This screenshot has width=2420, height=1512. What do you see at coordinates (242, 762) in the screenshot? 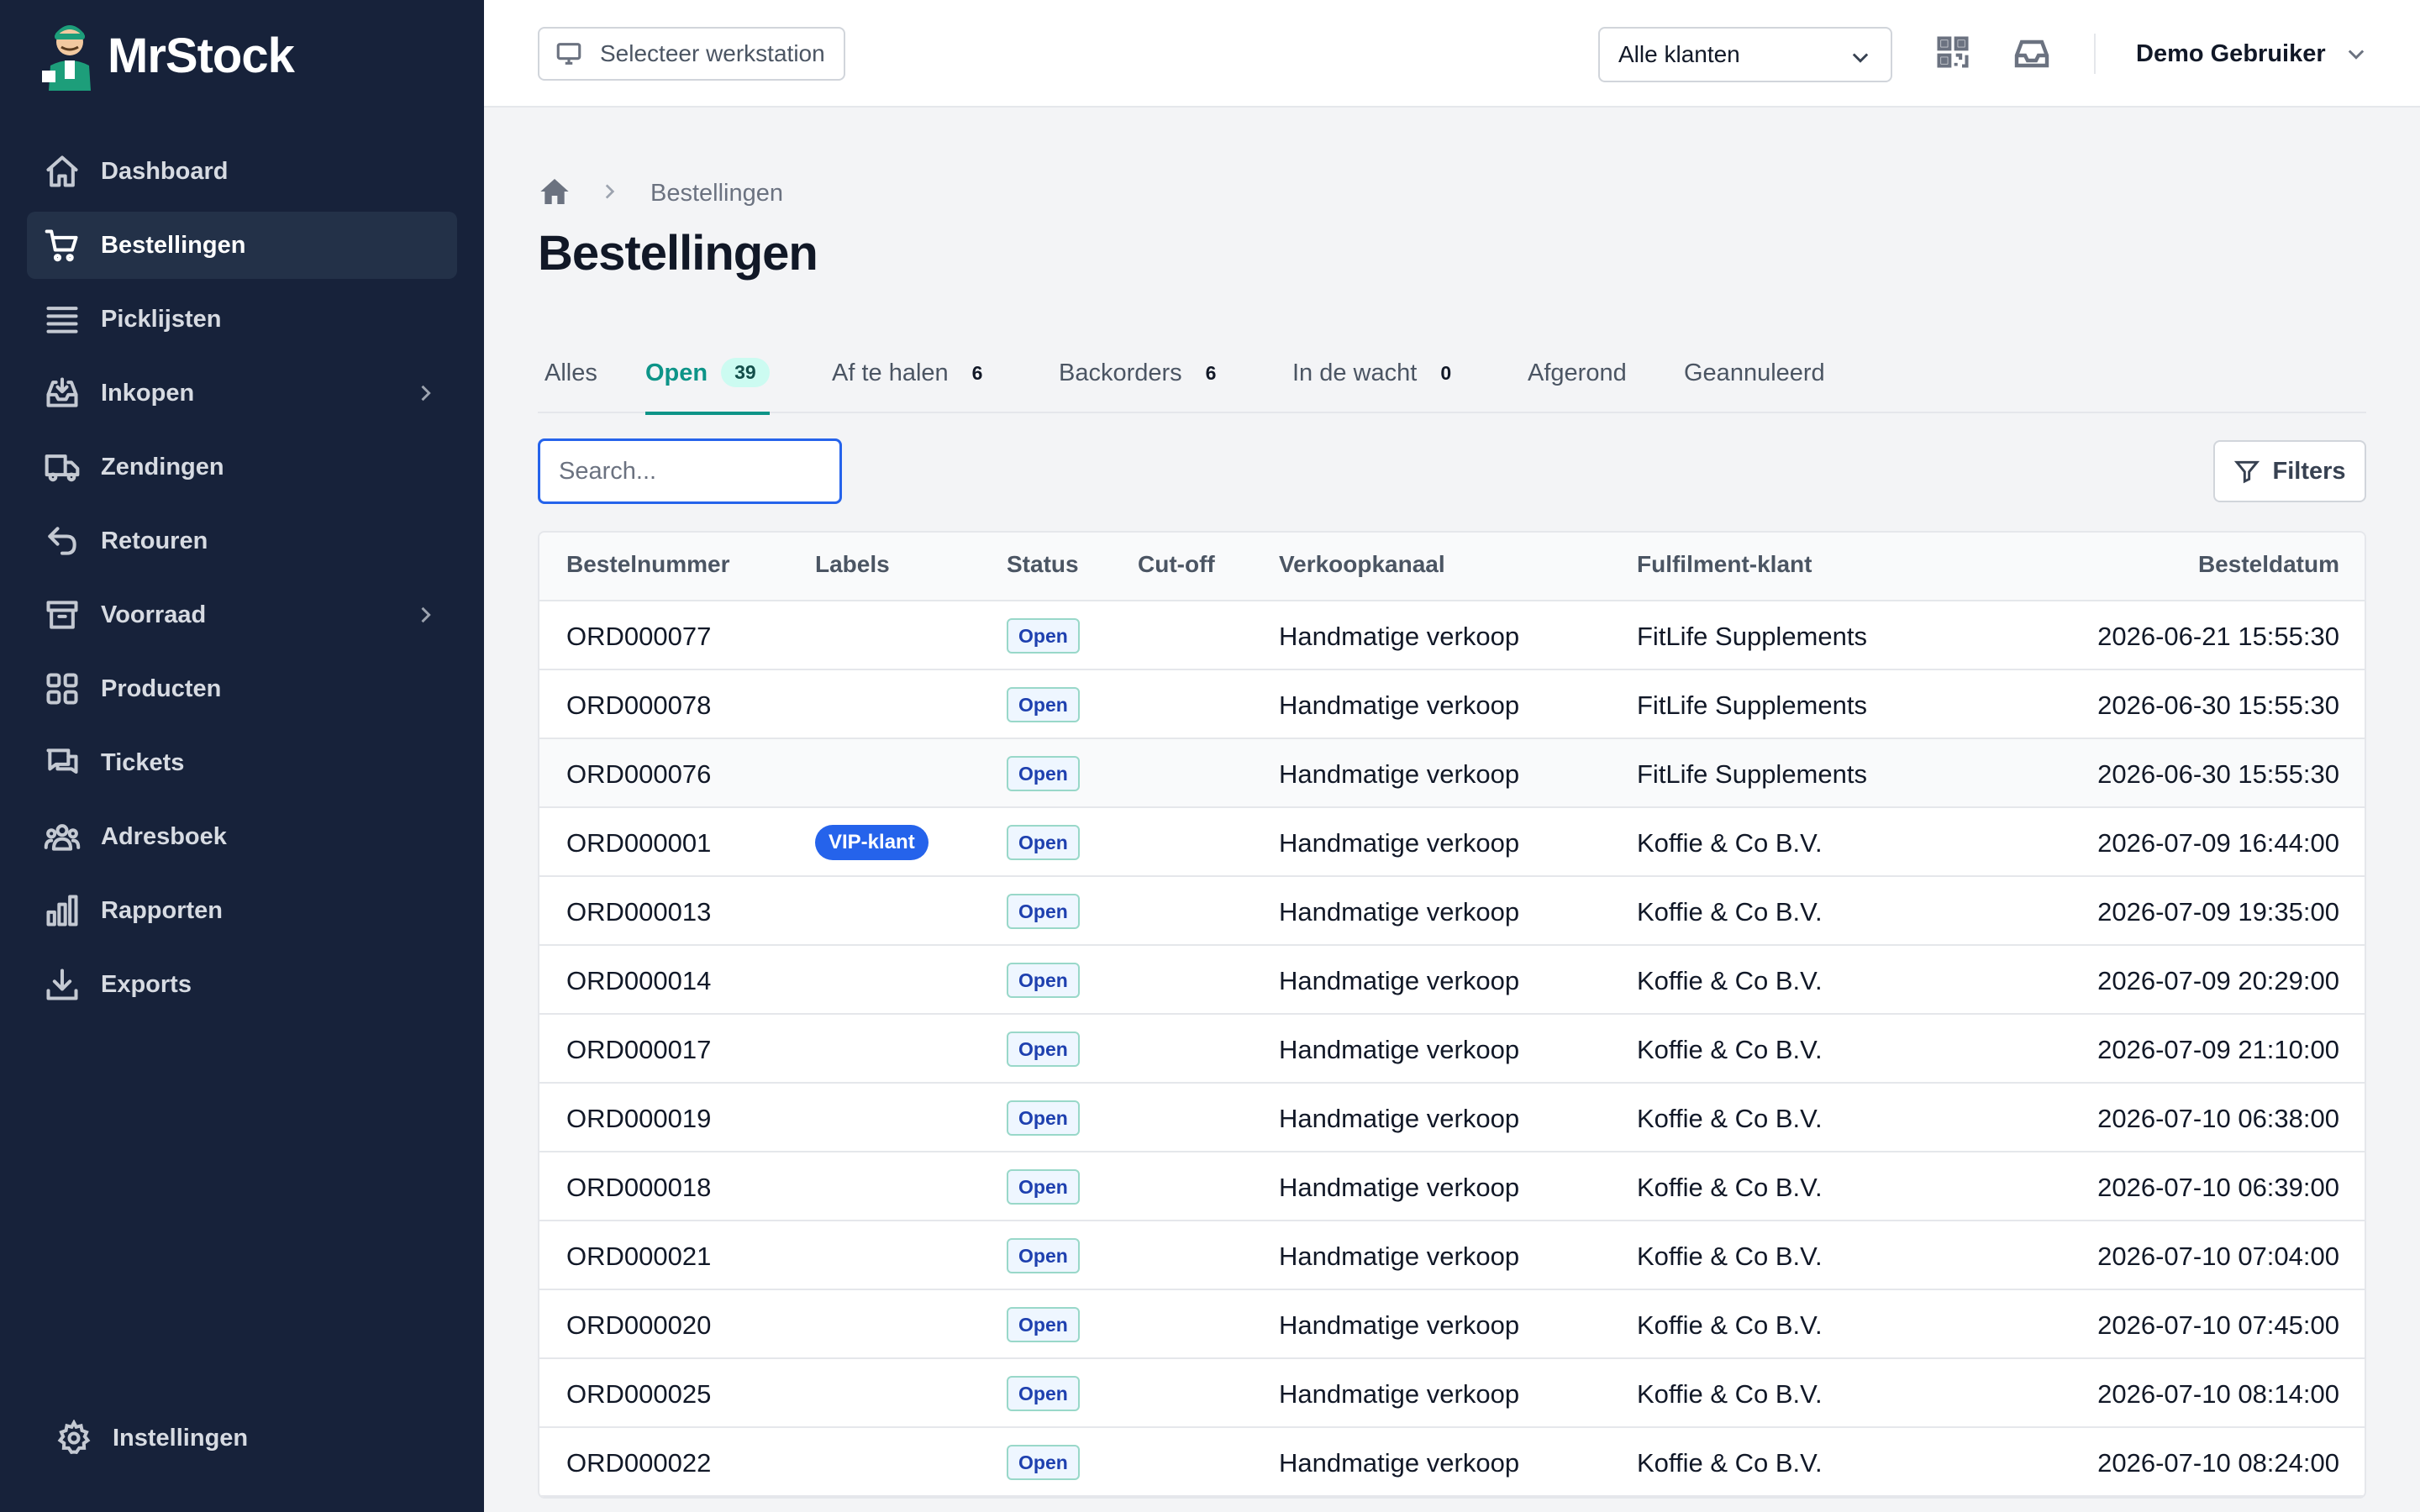
I see `sidebar-item-tickets: Tickets` at bounding box center [242, 762].